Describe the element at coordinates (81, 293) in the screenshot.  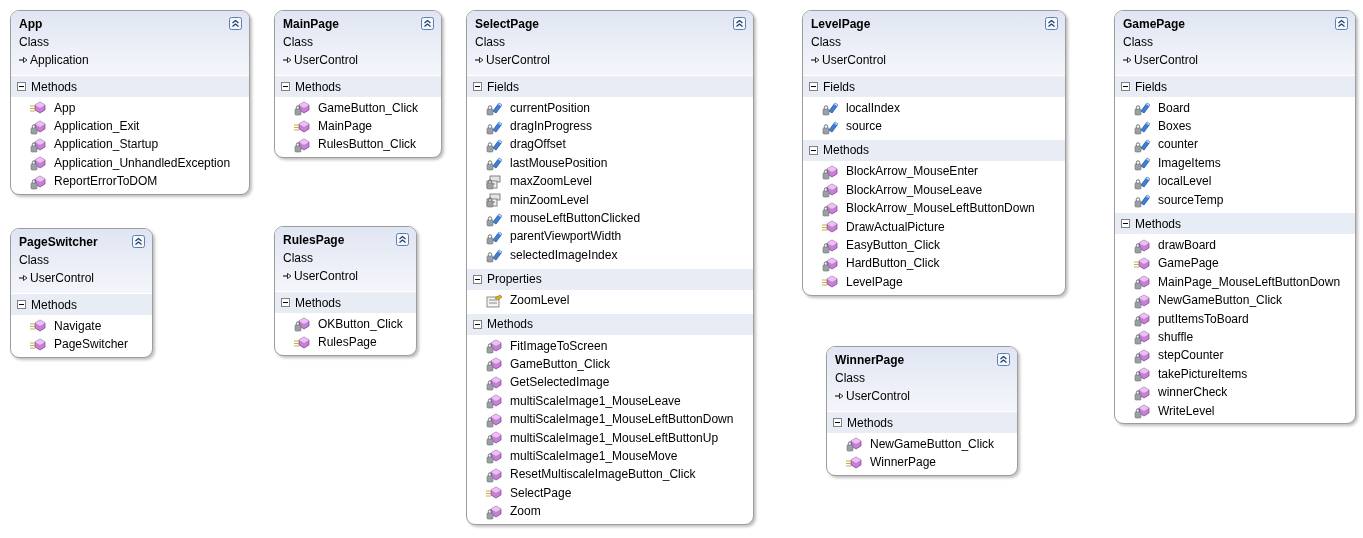
I see `class-shape: PageSwitcher Class UserControl Methods Navigate PageSwitcher` at that location.